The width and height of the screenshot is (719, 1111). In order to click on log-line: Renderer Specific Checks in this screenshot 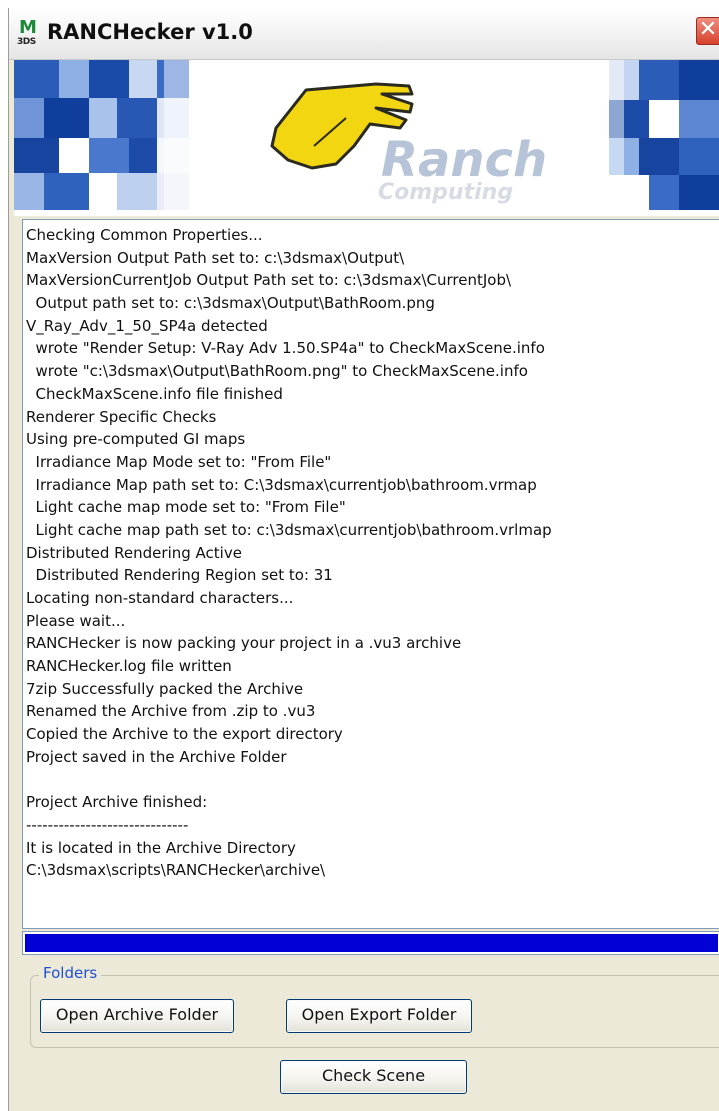, I will do `click(121, 416)`.